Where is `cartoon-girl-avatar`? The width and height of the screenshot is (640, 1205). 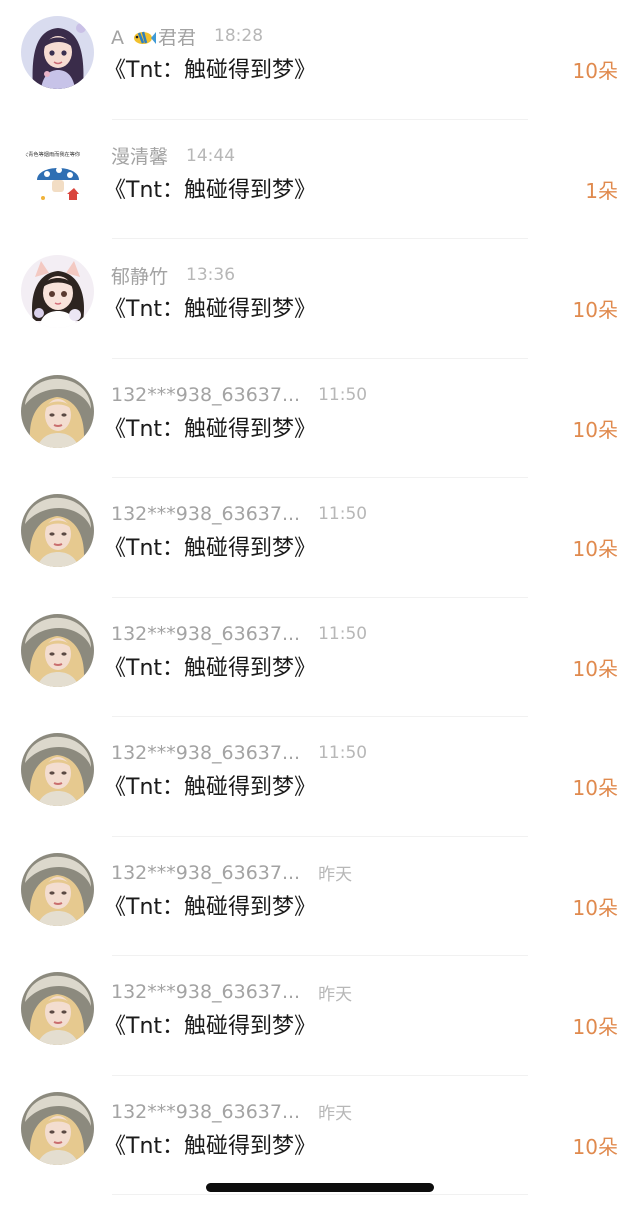
cartoon-girl-avatar is located at coordinates (57, 52).